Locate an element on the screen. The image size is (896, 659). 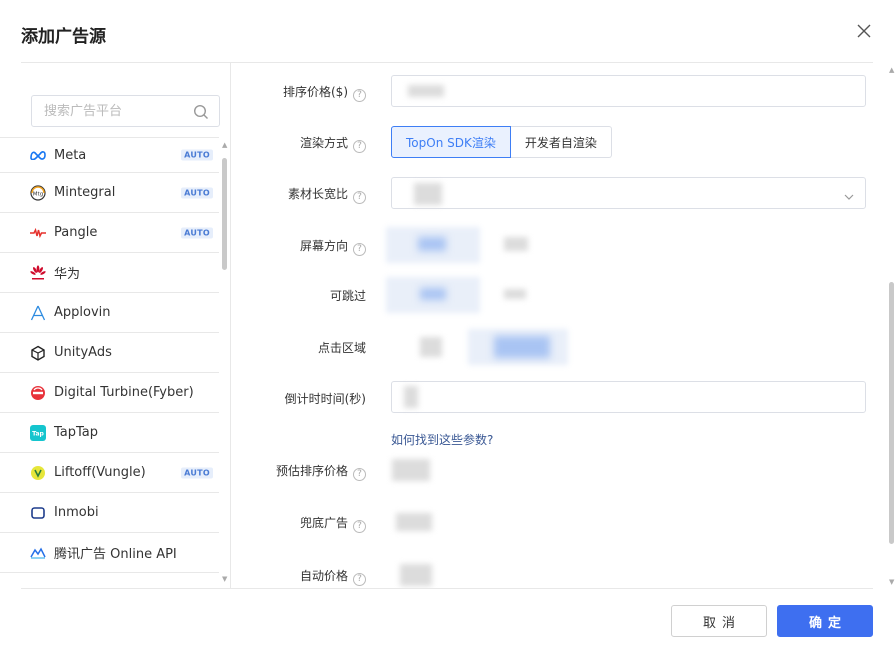
click-area-label-wrap: 点击区域 is located at coordinates (342, 347).